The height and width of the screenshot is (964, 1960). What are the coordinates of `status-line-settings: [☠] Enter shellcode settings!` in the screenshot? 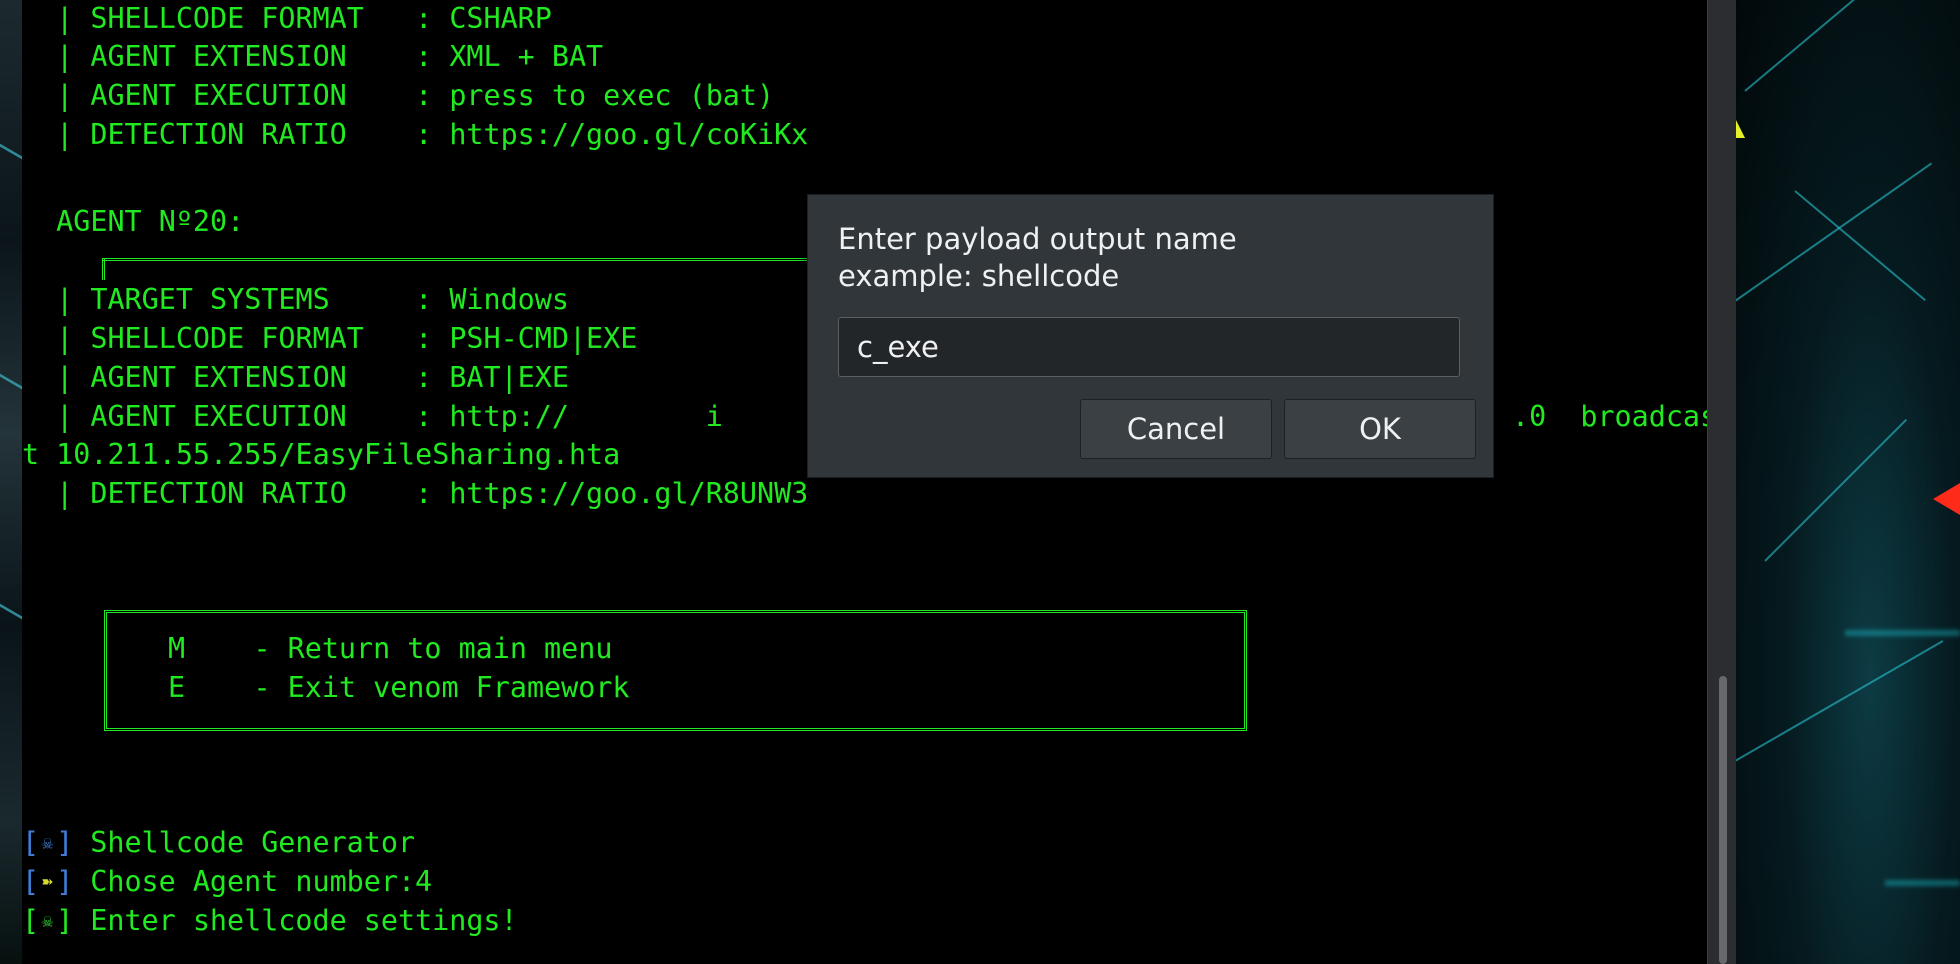 It's located at (270, 920).